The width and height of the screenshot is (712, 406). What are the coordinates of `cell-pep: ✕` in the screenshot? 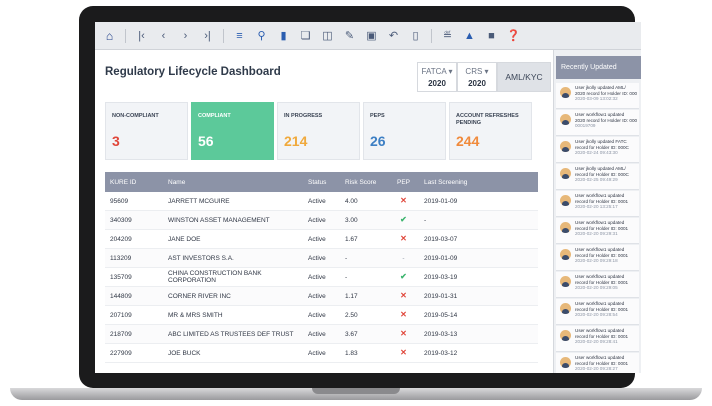 It's located at (403, 296).